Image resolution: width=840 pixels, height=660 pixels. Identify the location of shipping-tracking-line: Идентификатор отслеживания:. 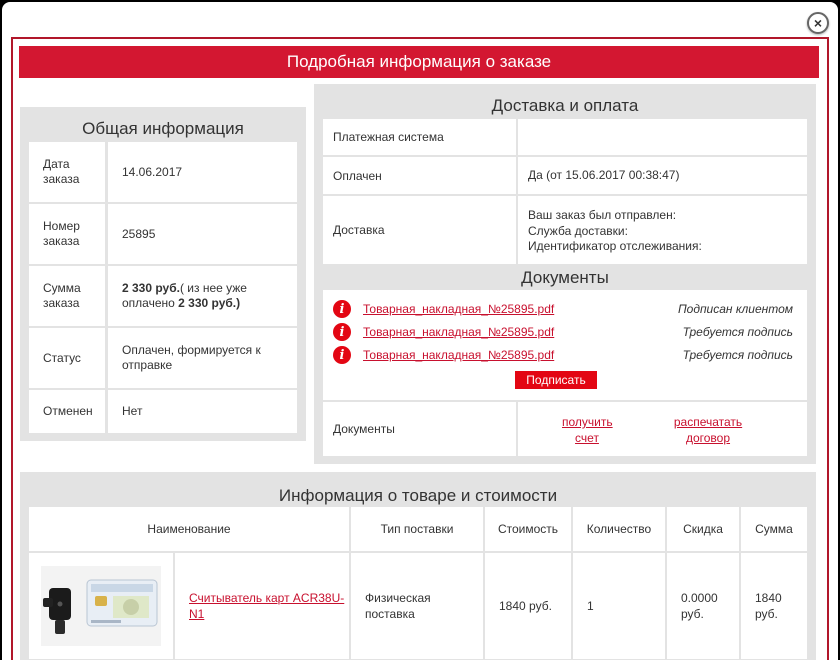
(615, 246).